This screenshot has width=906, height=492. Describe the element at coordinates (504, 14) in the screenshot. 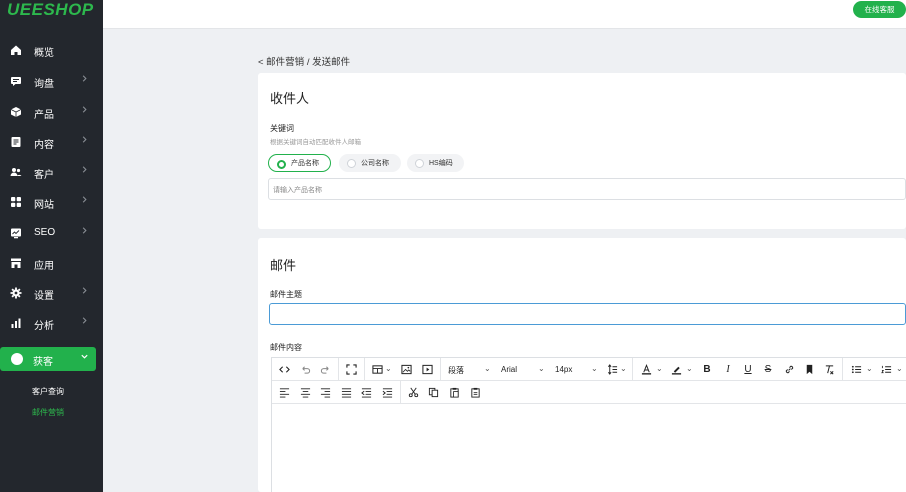

I see `top-bar` at that location.